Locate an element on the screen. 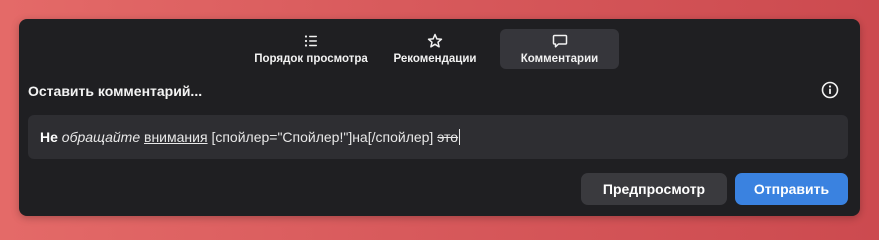  bold-text: Не is located at coordinates (49, 137).